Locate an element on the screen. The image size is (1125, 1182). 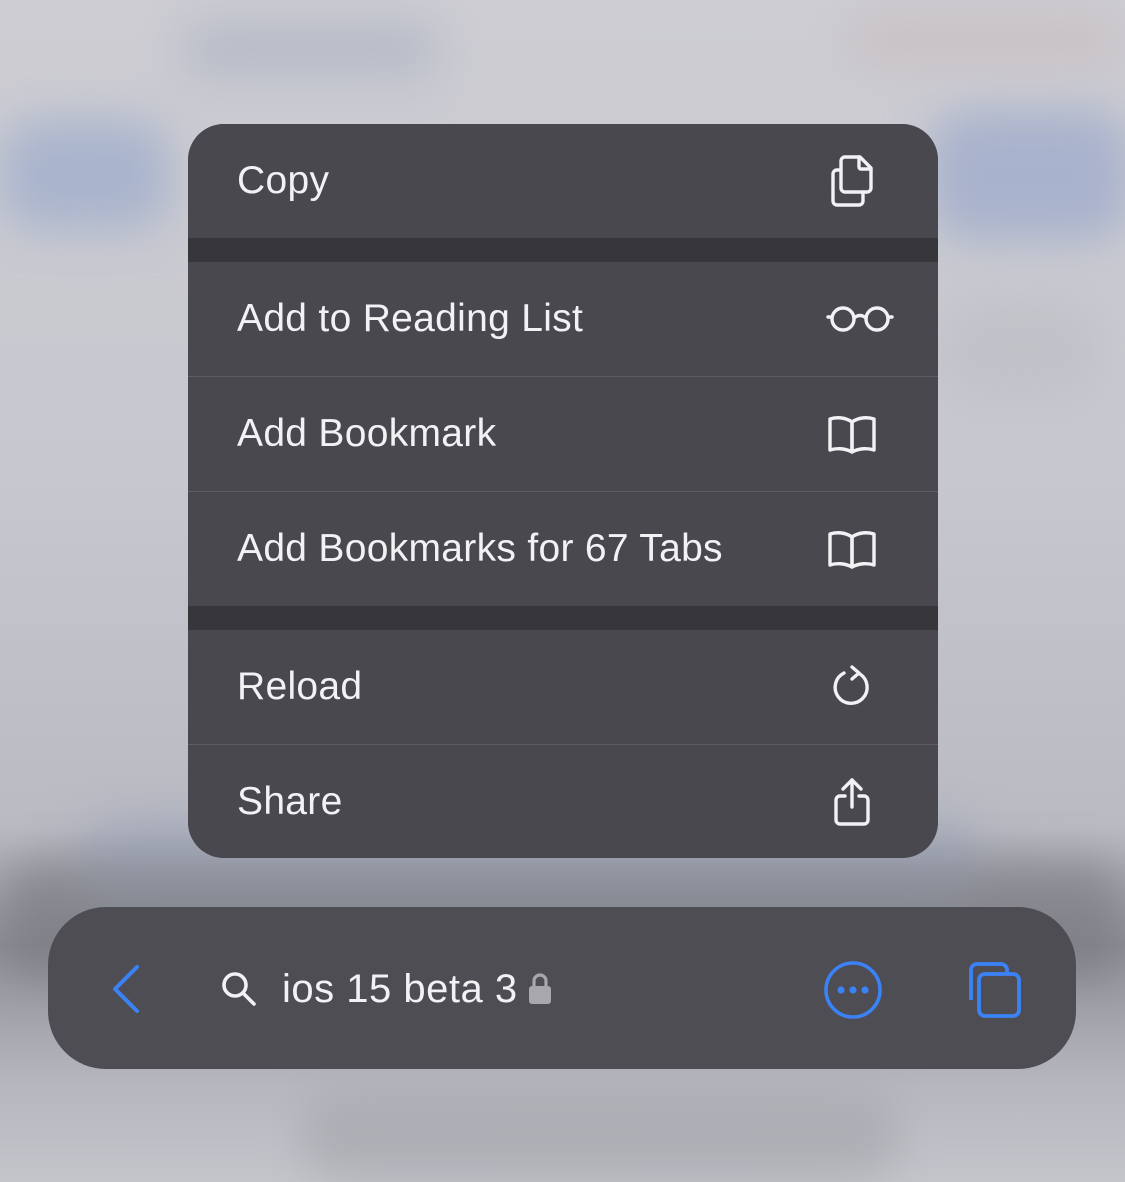
menu-item-label: Reload is located at coordinates (300, 686).